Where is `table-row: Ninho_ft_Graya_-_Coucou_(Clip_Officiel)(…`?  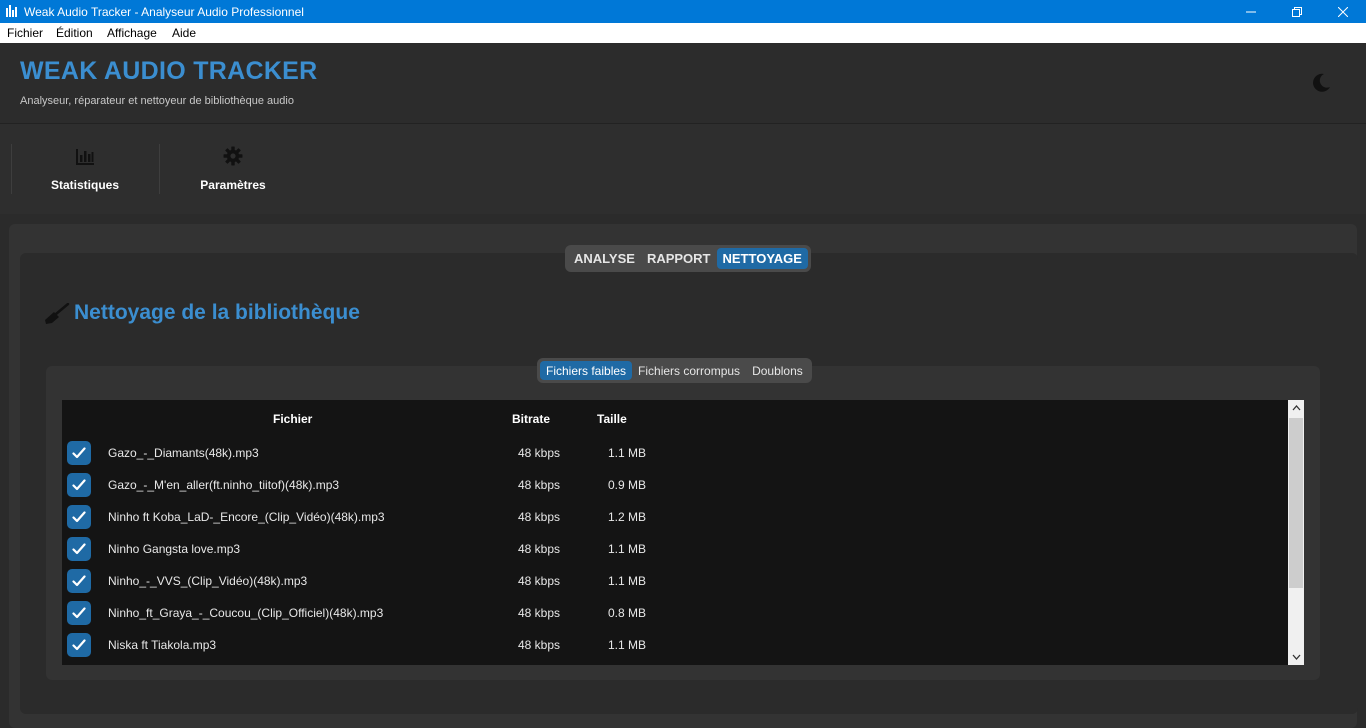 table-row: Ninho_ft_Graya_-_Coucou_(Clip_Officiel)(… is located at coordinates (675, 613).